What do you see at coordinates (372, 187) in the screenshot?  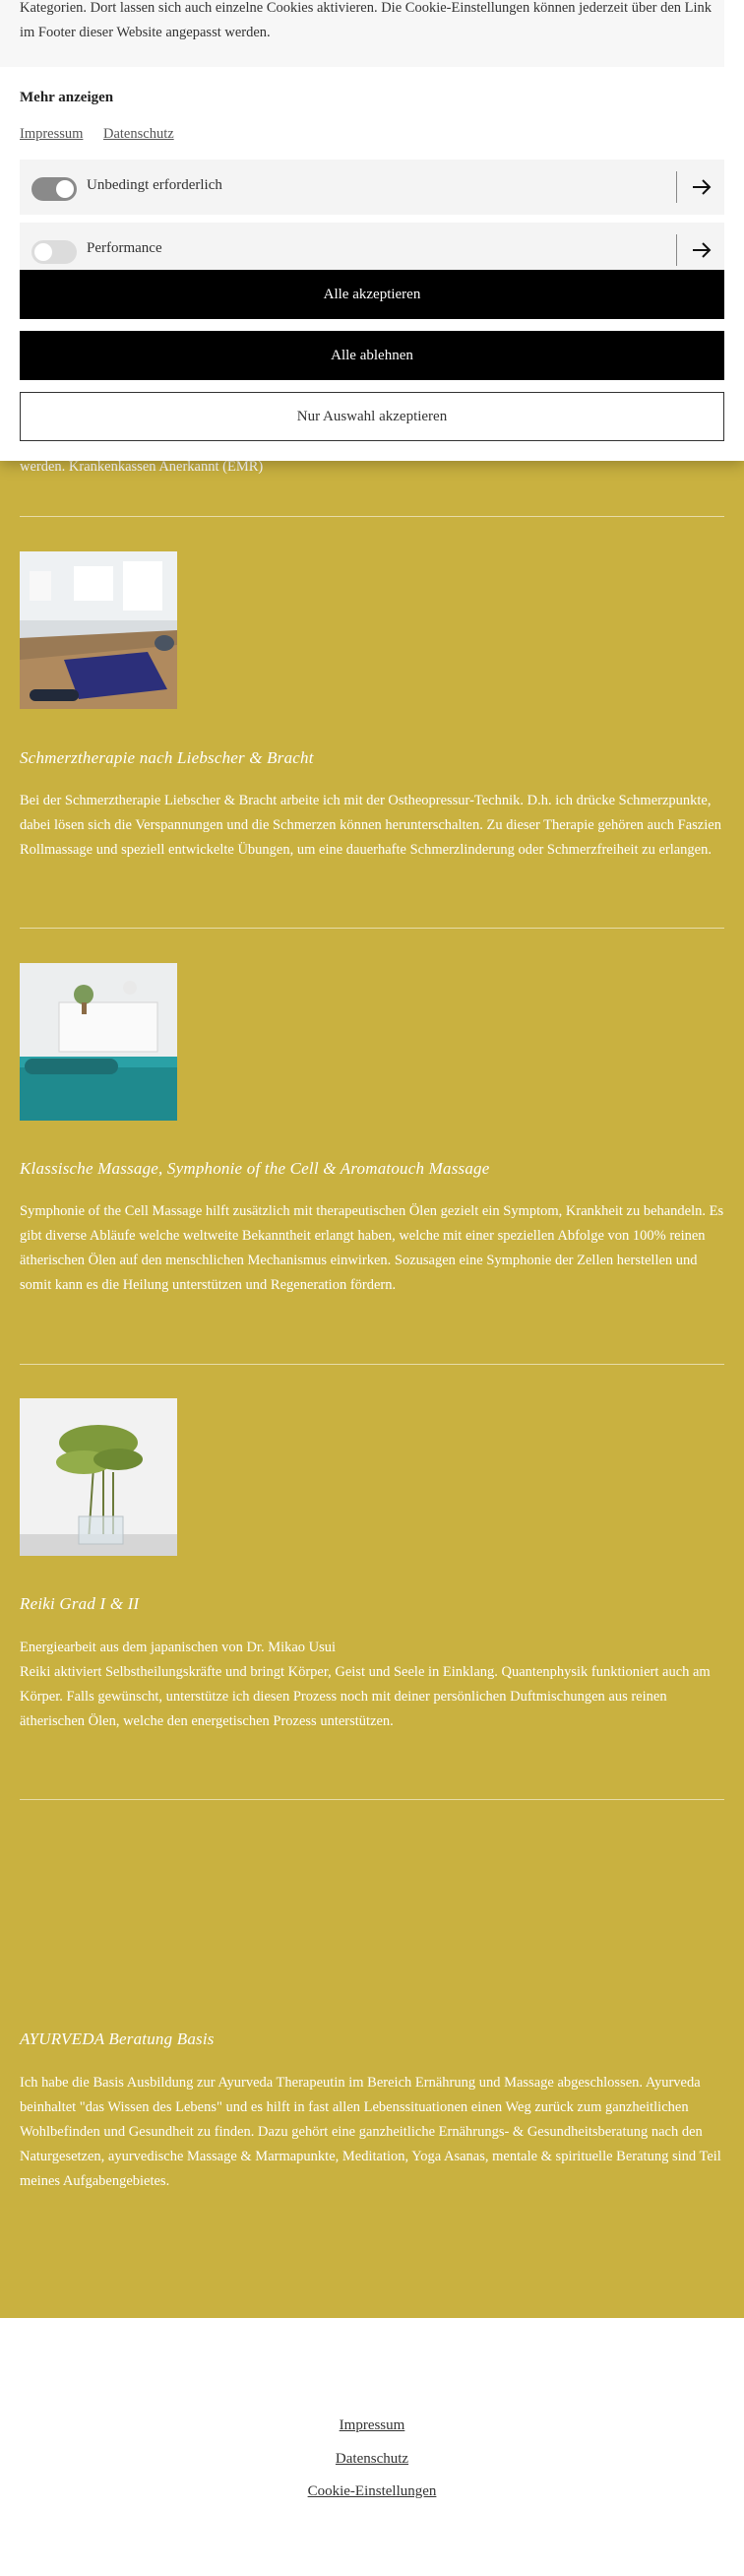 I see `cookie-category-required: Unbedingt erforderlich` at bounding box center [372, 187].